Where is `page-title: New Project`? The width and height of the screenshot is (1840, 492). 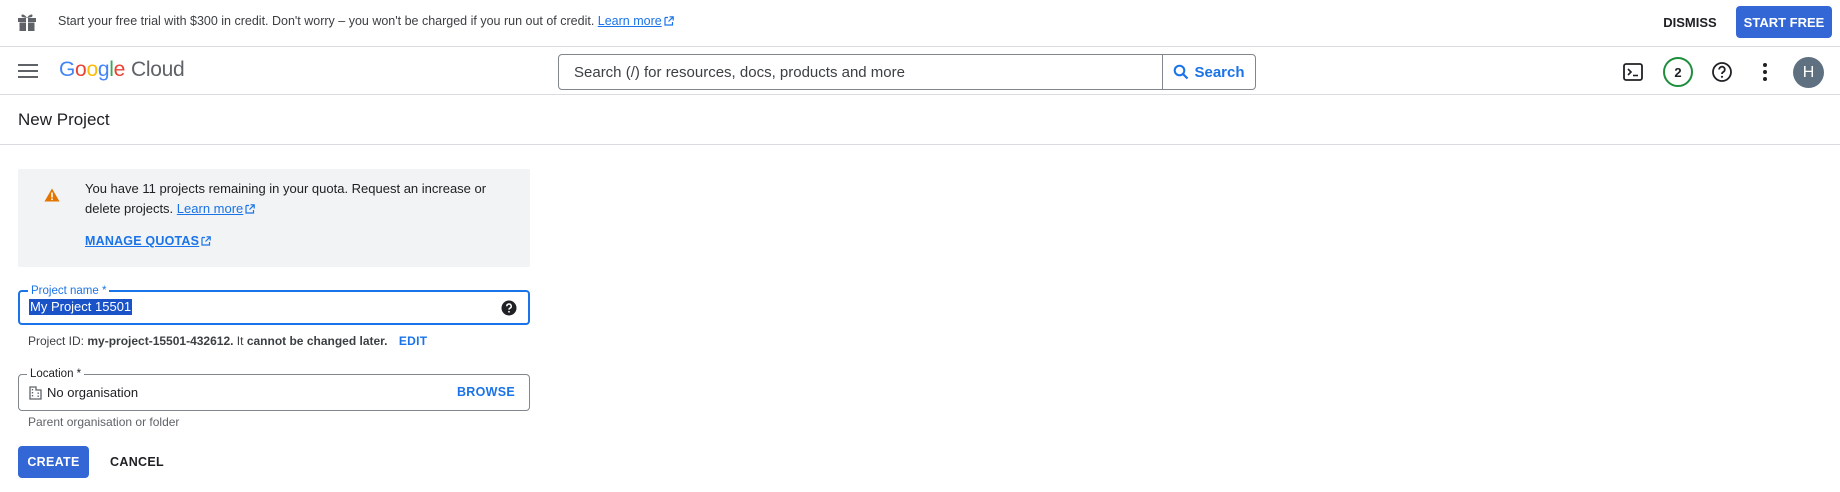 page-title: New Project is located at coordinates (64, 119).